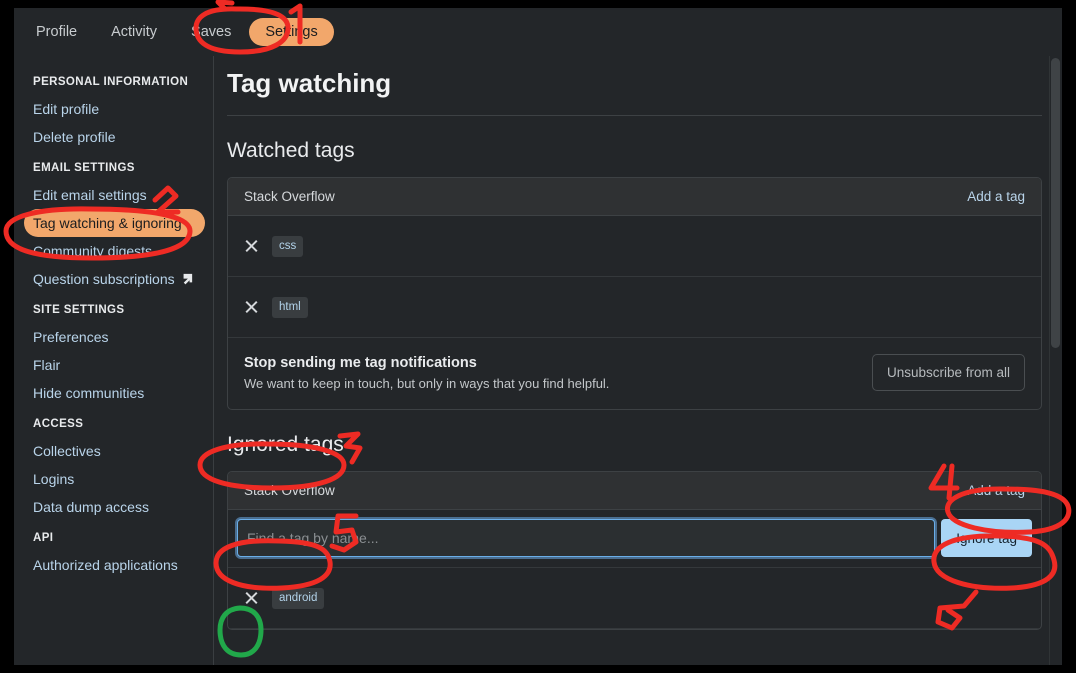  I want to click on ignored-panel-header: Stack Overflow Add a tag, so click(634, 491).